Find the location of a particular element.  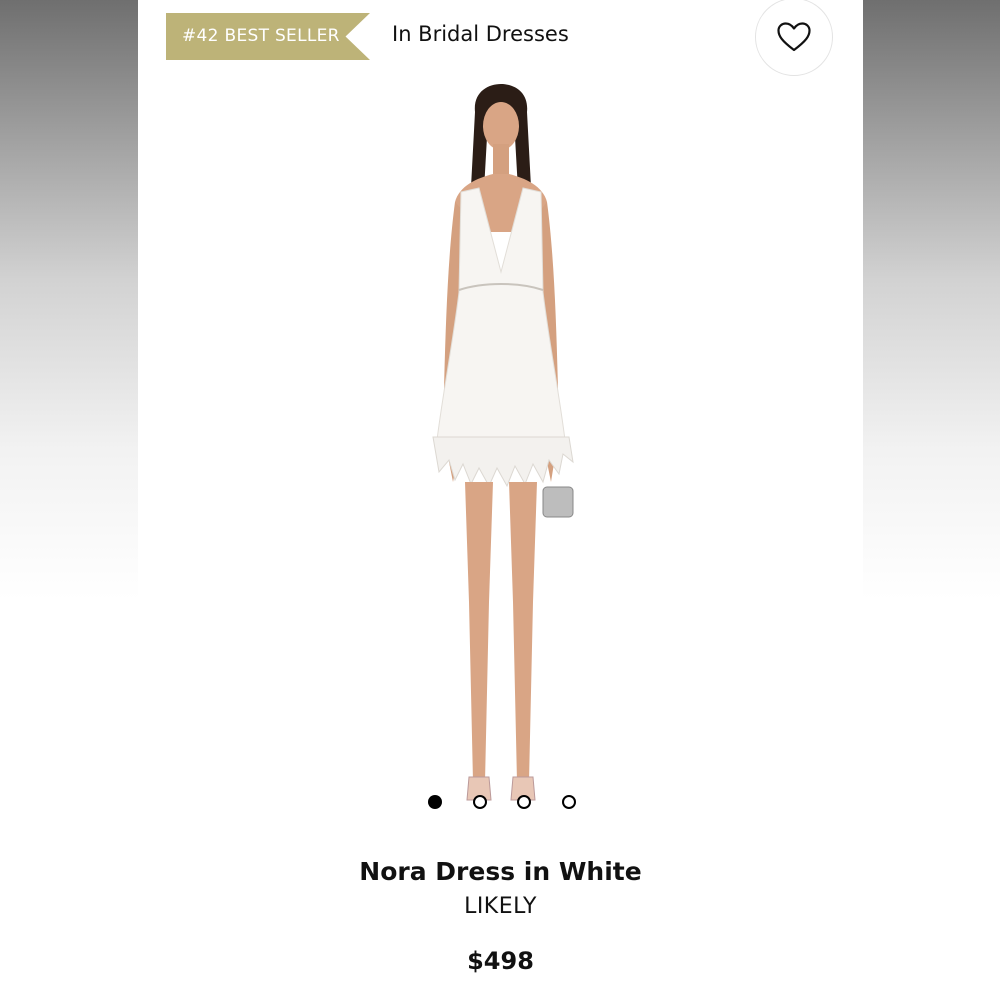

background-right is located at coordinates (931, 500).